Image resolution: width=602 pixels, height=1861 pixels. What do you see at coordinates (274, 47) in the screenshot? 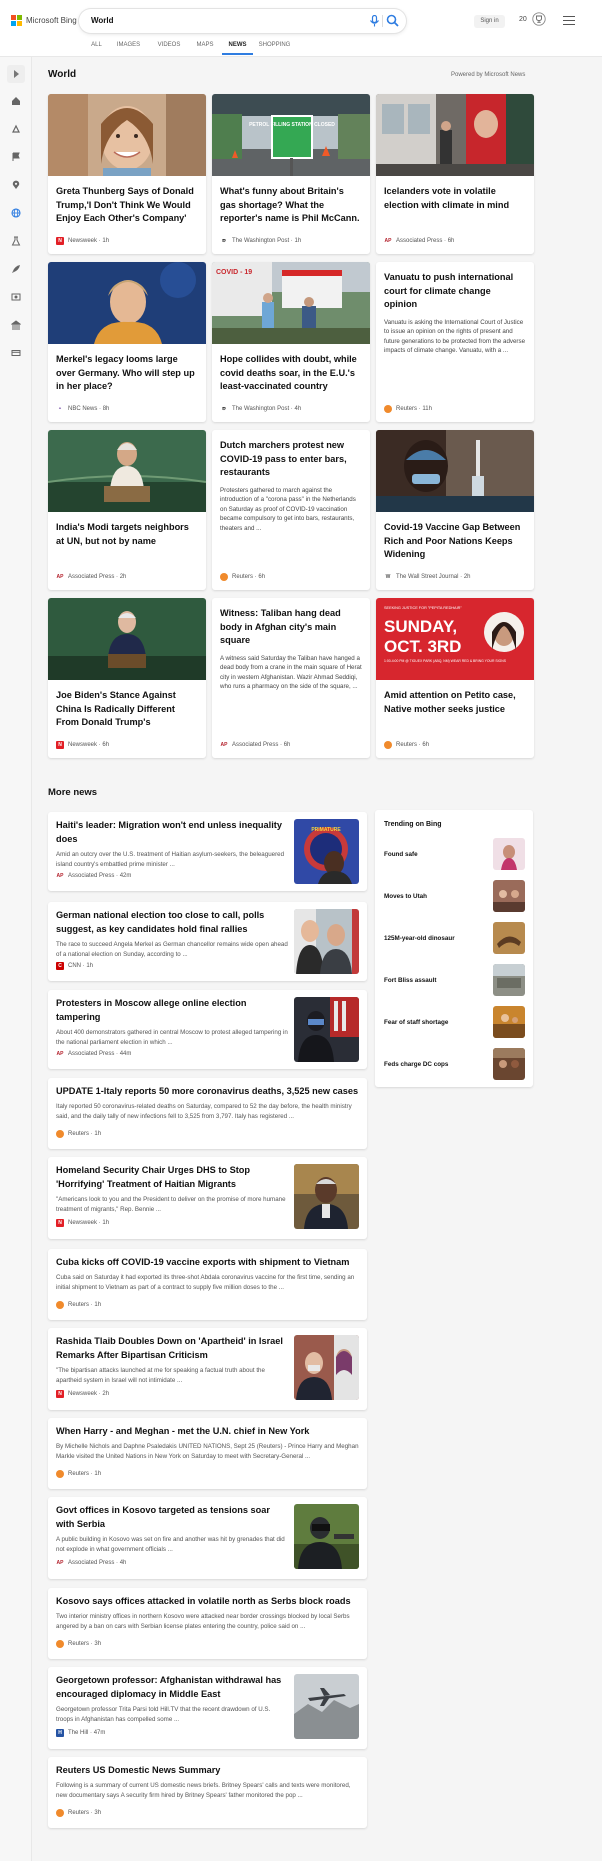
I see `tab-shopping: SHOPPING` at bounding box center [274, 47].